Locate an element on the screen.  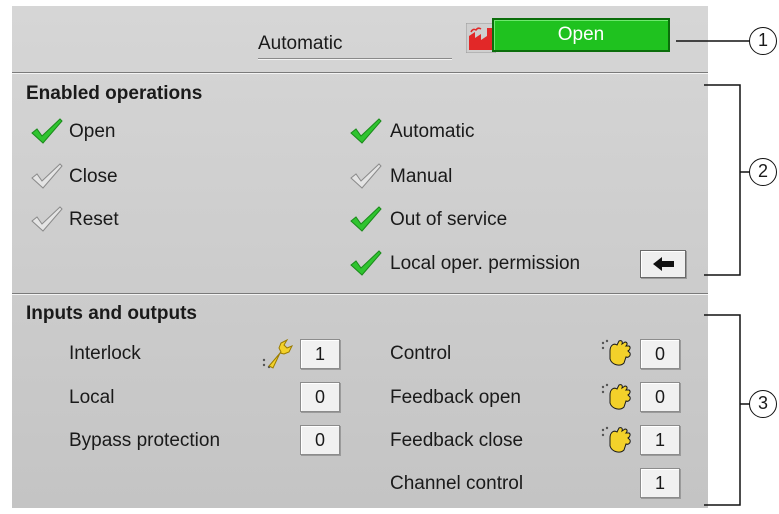
callout-3: 3 is located at coordinates (763, 404).